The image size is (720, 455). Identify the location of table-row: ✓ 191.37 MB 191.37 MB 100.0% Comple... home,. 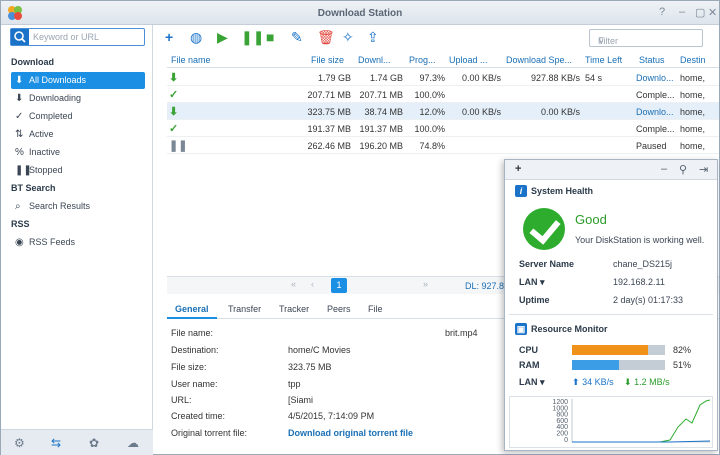
(443, 128).